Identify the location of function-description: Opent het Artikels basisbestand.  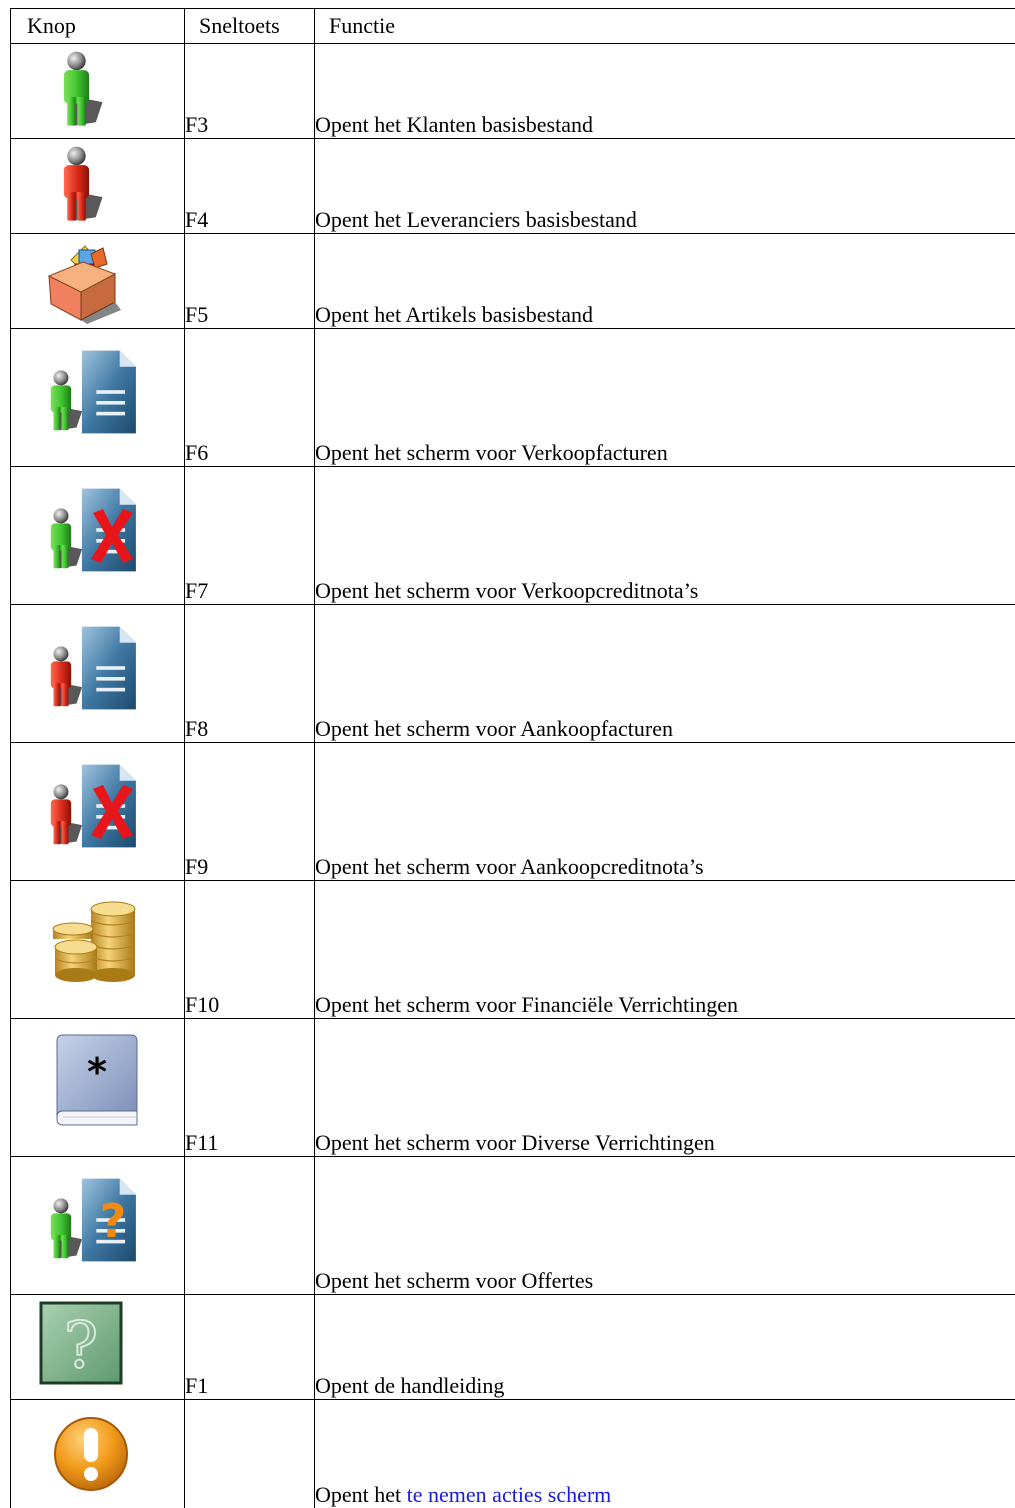
(665, 281).